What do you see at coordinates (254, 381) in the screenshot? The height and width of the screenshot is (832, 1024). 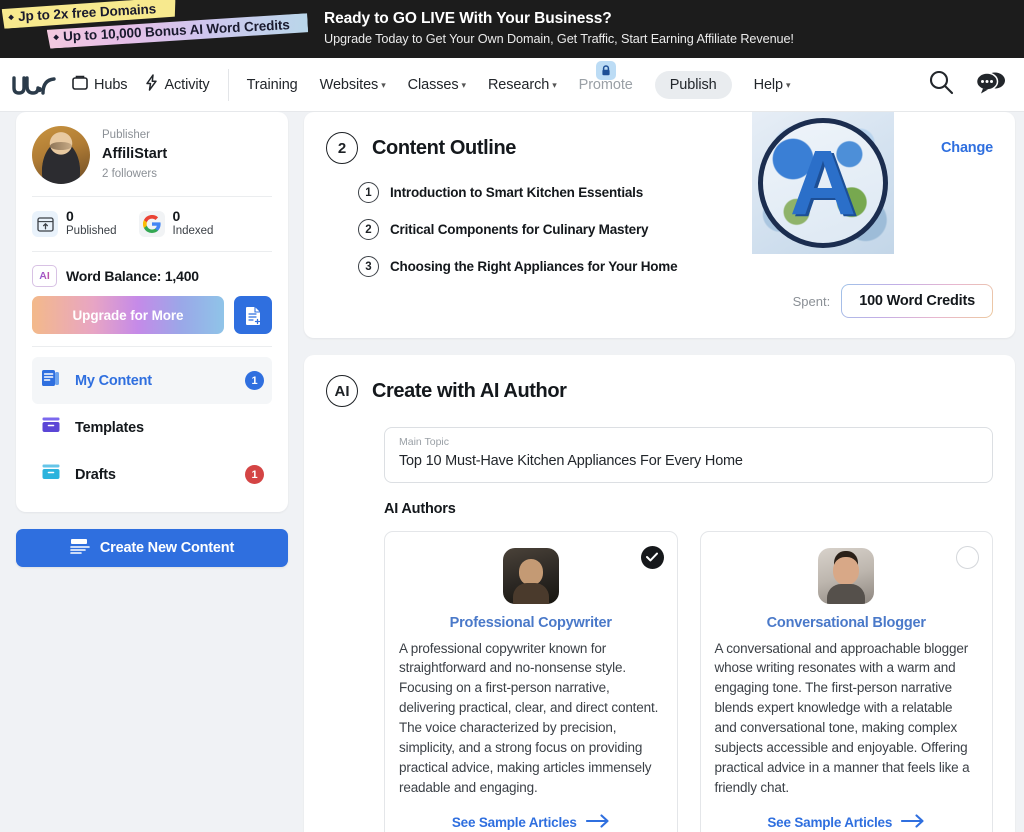 I see `my-content-count-badge: 1` at bounding box center [254, 381].